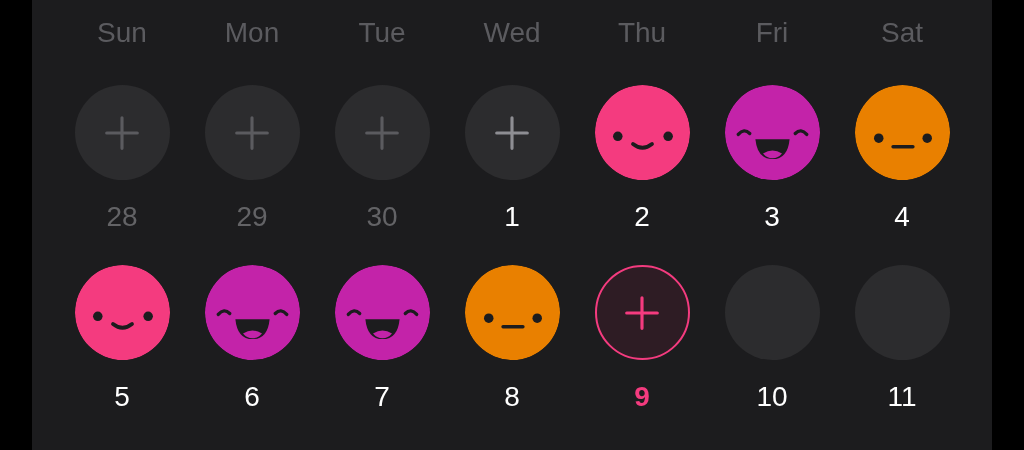  What do you see at coordinates (772, 217) in the screenshot?
I see `day-number: 3` at bounding box center [772, 217].